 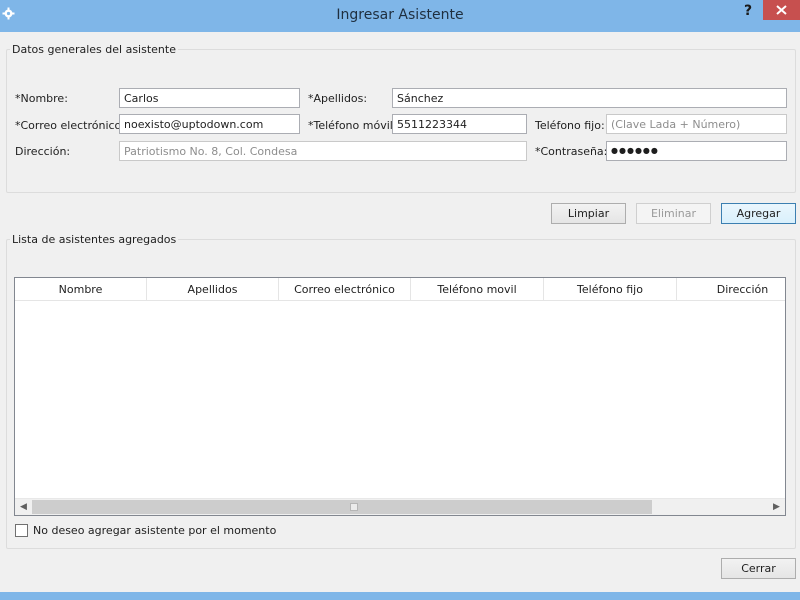 I want to click on scrollbar-grip-icon, so click(x=354, y=507).